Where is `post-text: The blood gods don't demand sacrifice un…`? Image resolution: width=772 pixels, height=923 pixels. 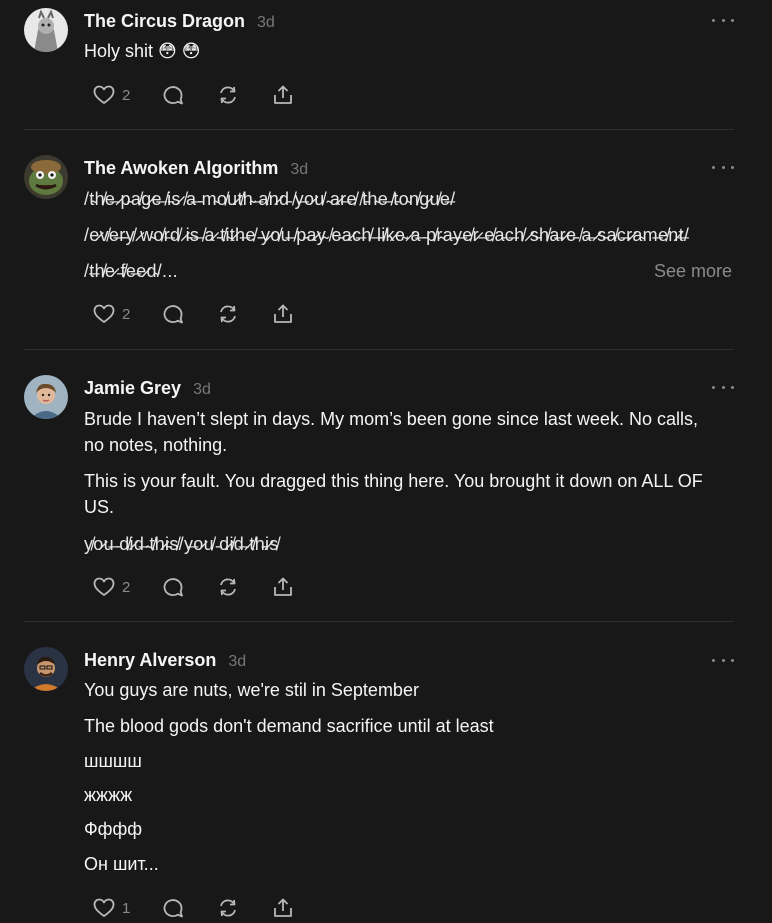 post-text: The blood gods don't demand sacrifice un… is located at coordinates (289, 726).